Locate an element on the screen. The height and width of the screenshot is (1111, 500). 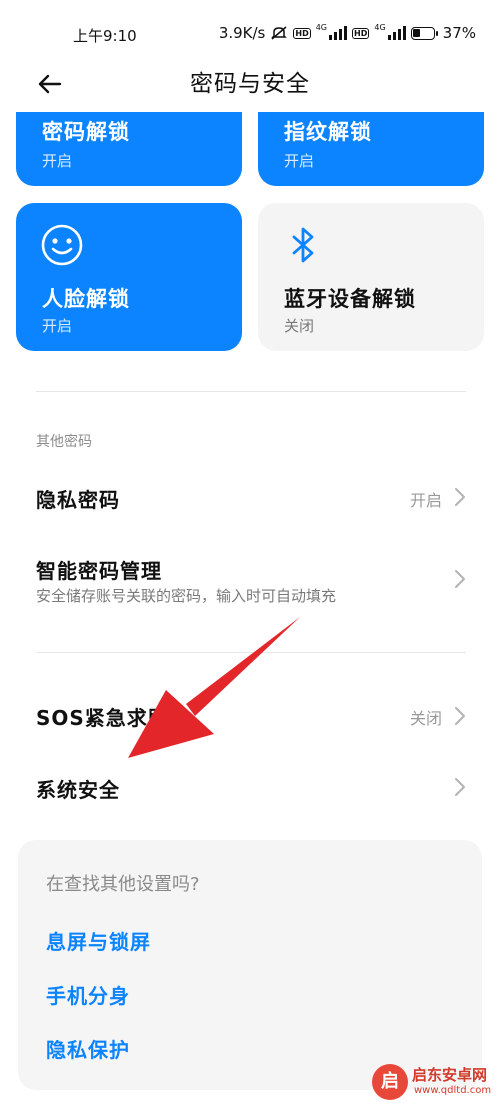
list-item-system-security: 系统安全 is located at coordinates (250, 787).